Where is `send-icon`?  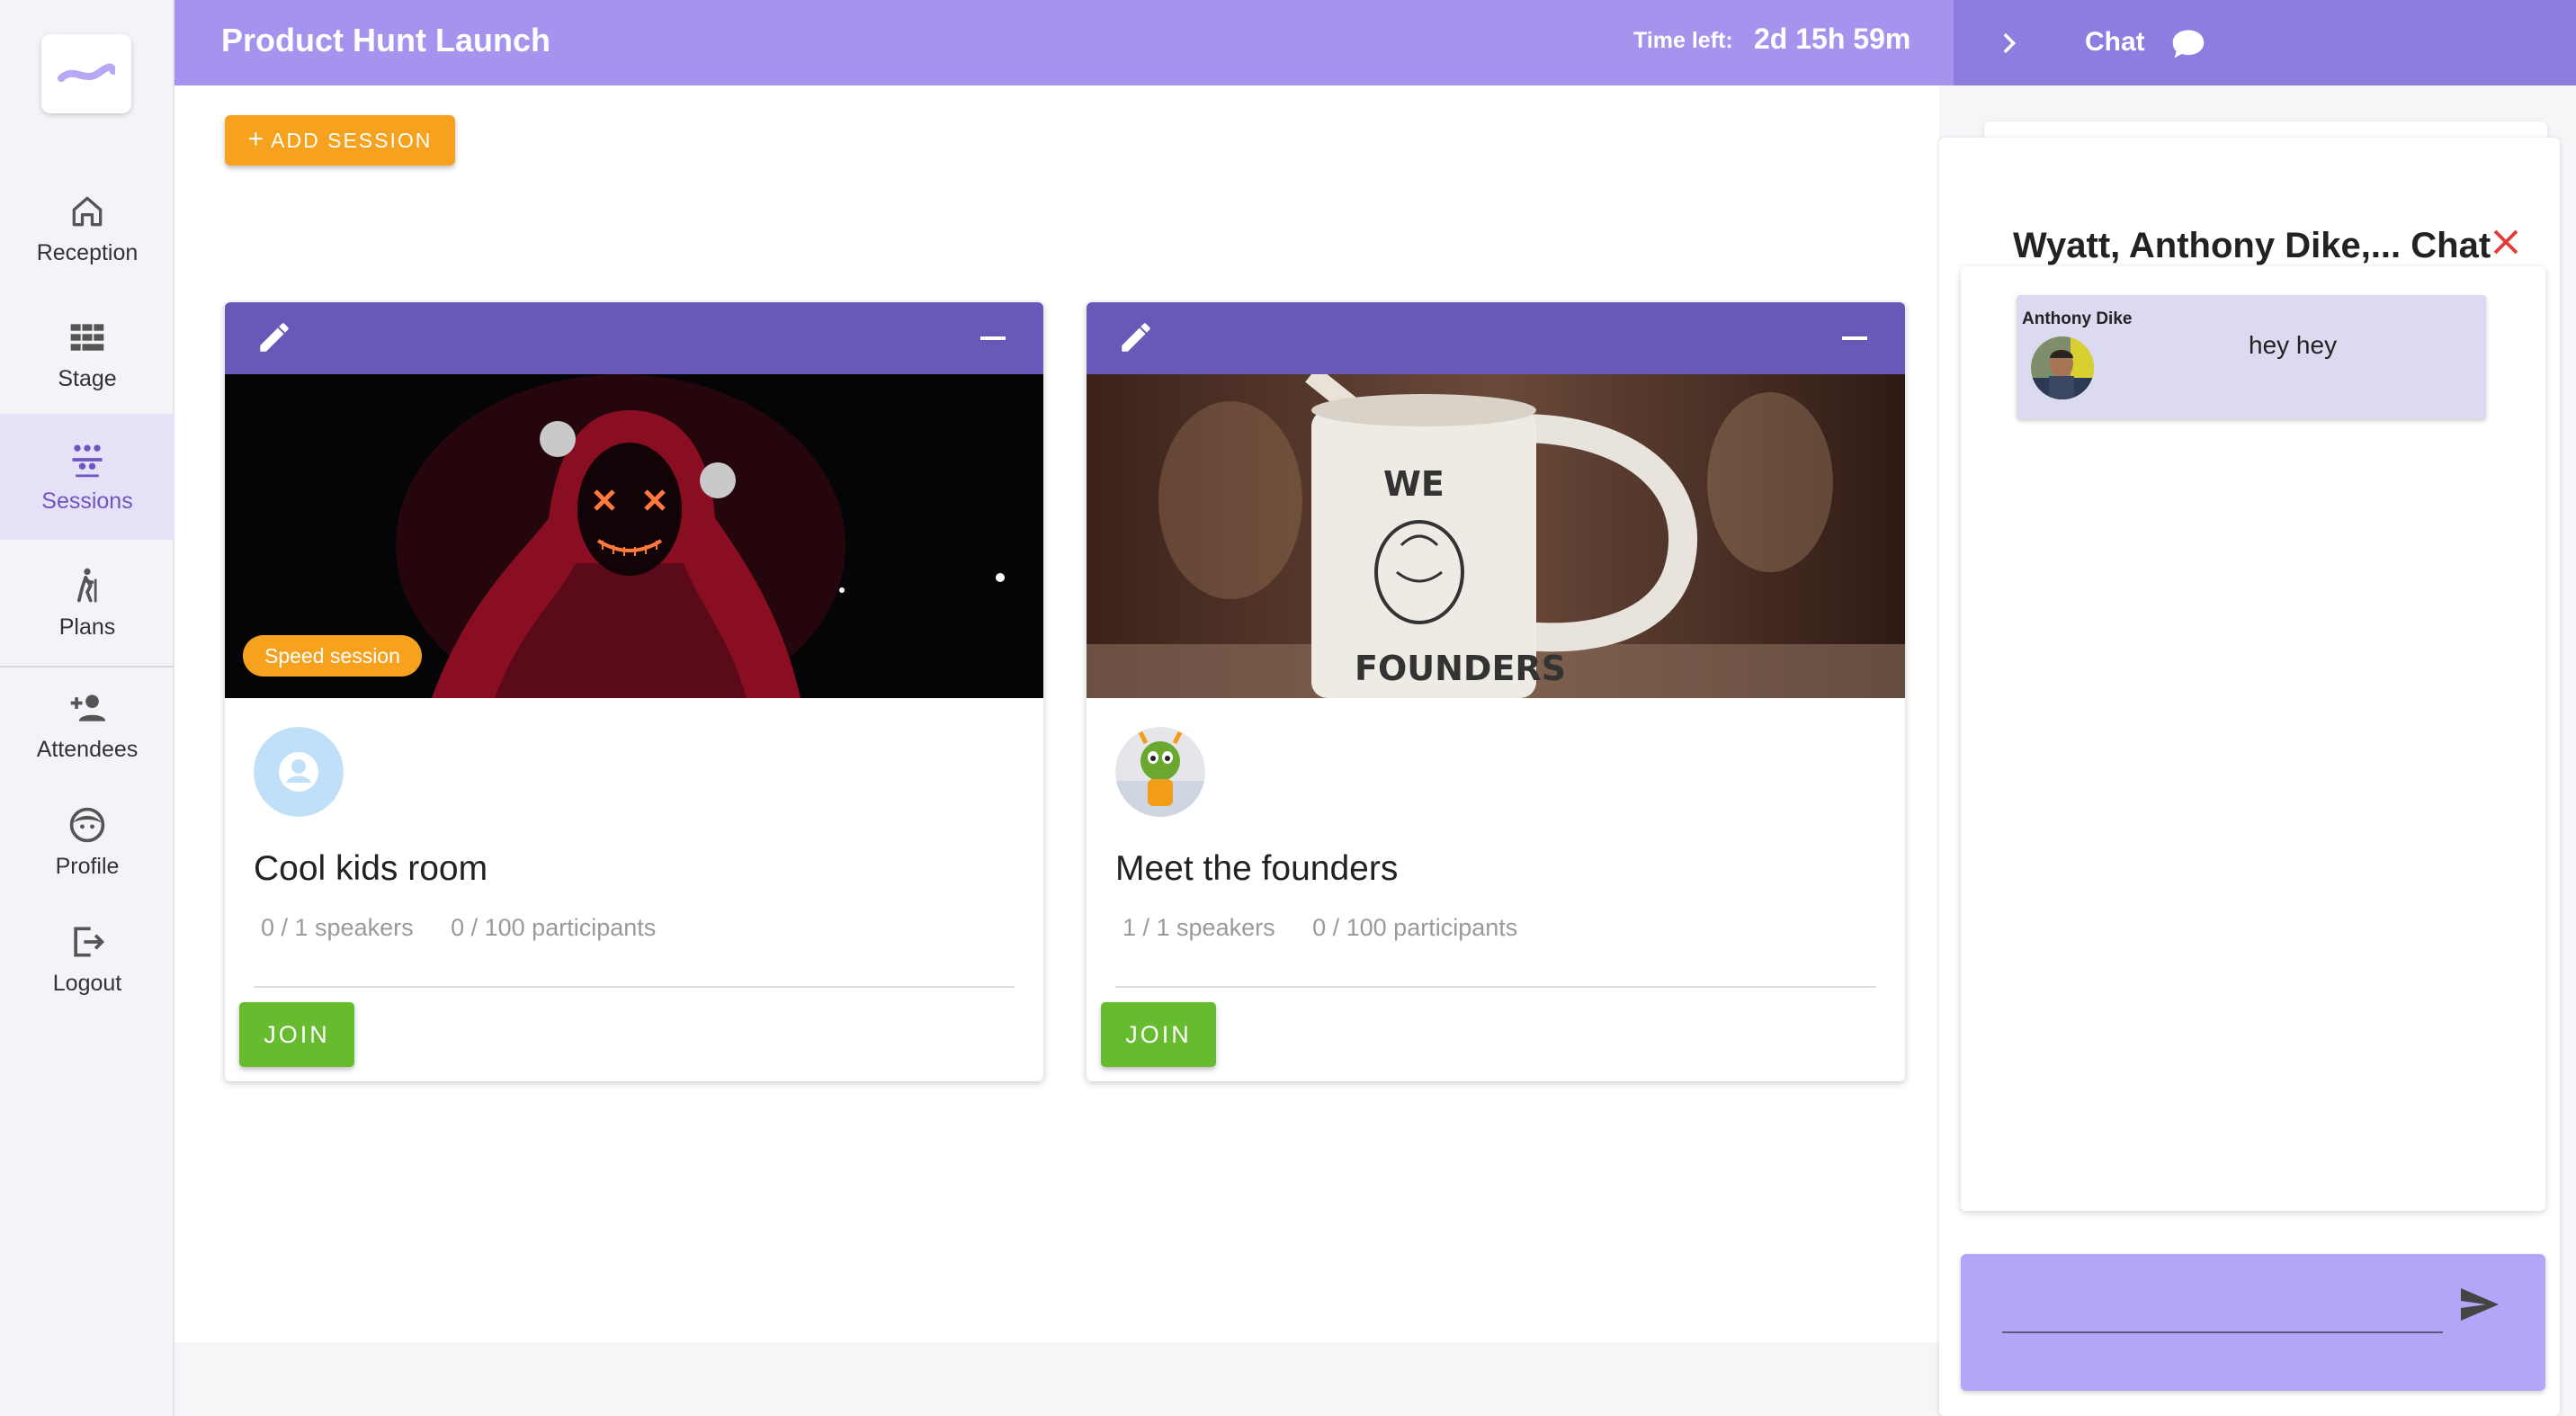 send-icon is located at coordinates (2478, 1305).